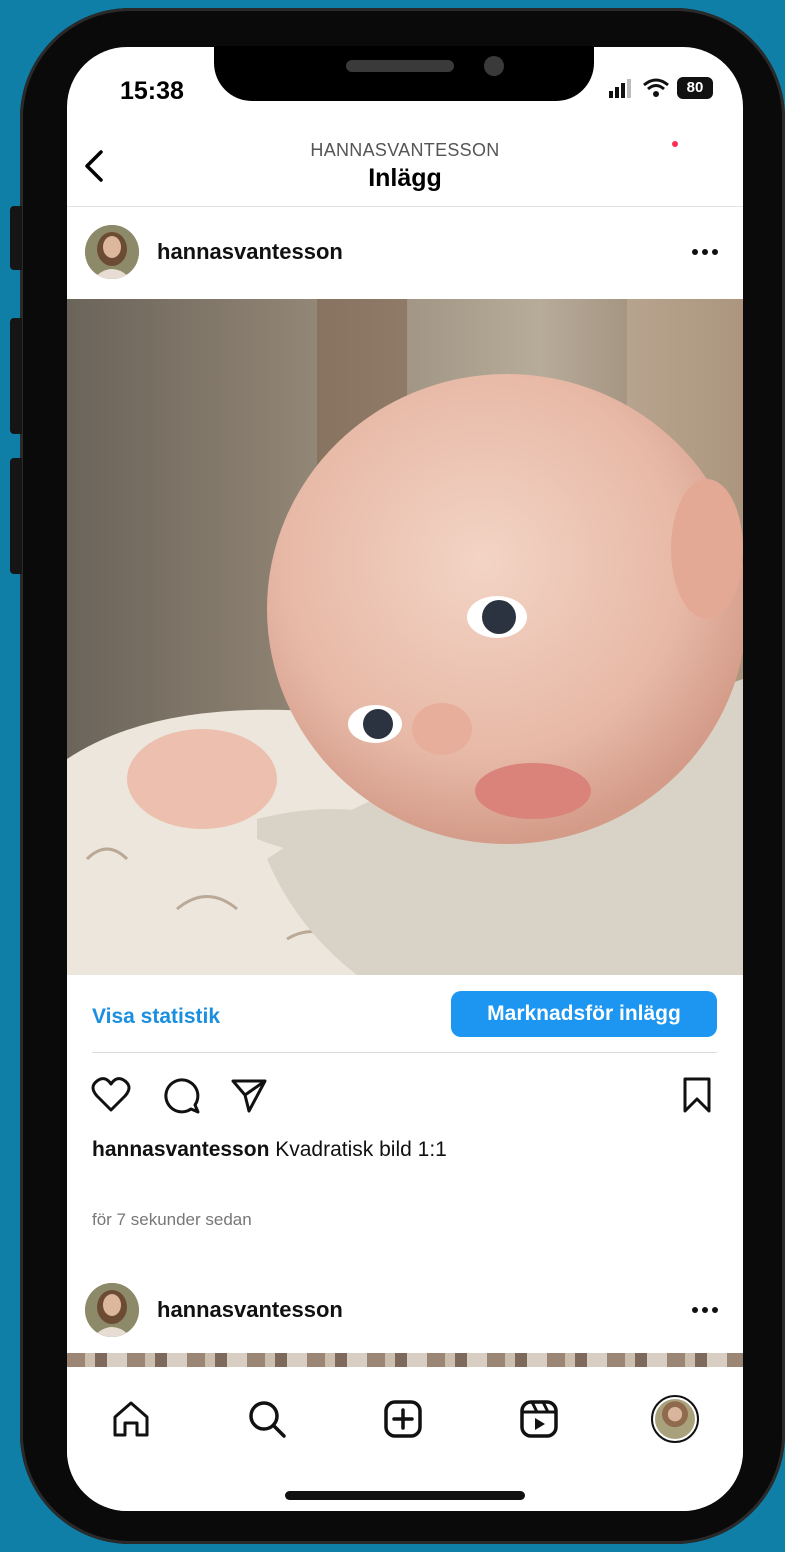 The image size is (785, 1552). I want to click on status-indicators: 80, so click(661, 88).